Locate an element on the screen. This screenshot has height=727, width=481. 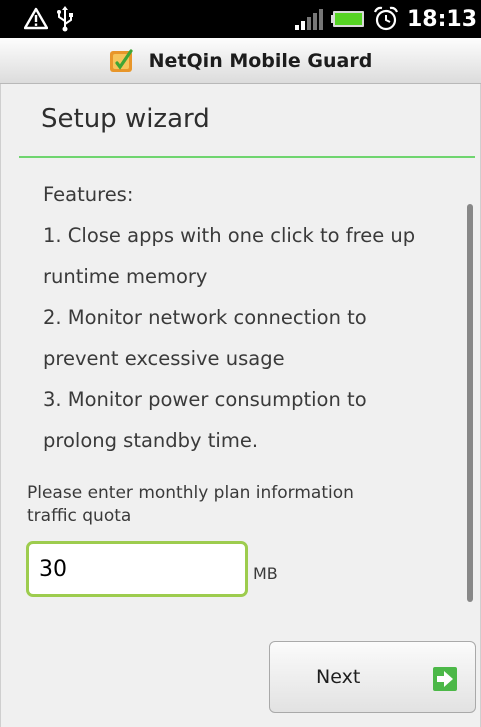
app-title-bar: NetQin Mobile Guard is located at coordinates (240, 61).